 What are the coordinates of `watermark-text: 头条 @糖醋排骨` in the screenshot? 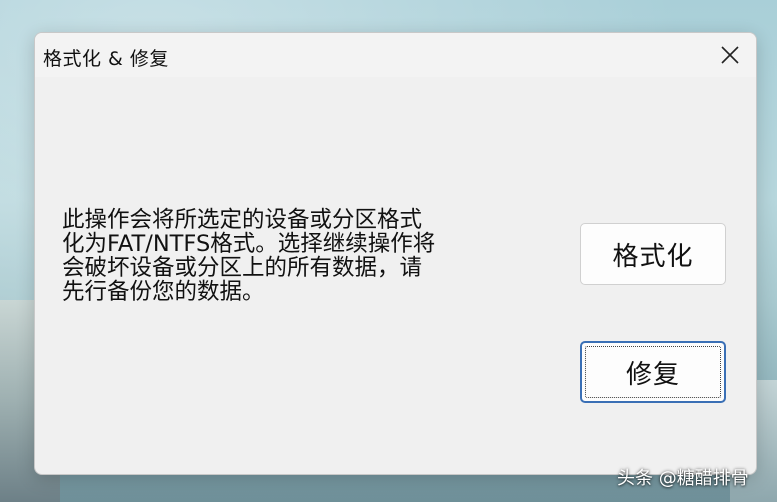 It's located at (683, 478).